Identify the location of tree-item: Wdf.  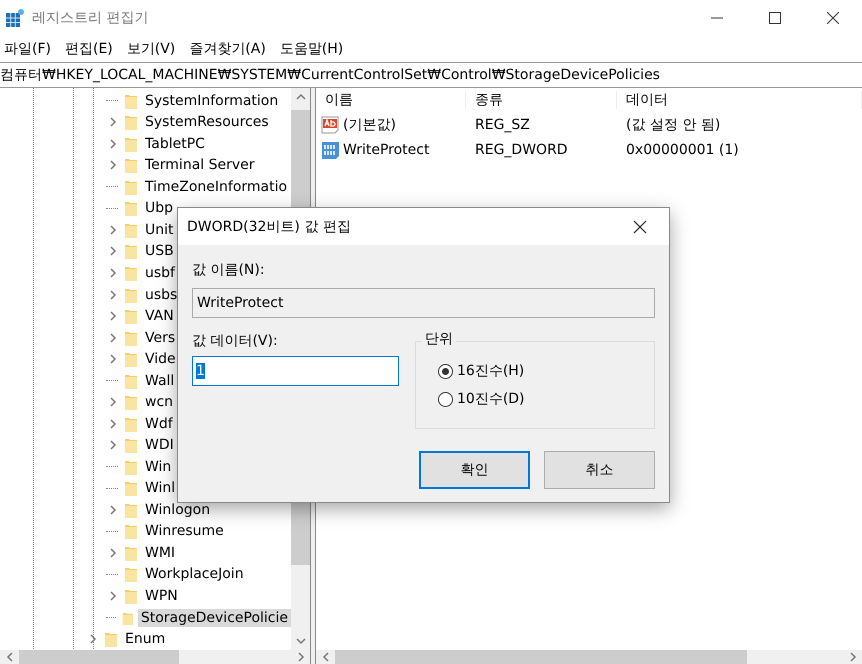
(159, 423).